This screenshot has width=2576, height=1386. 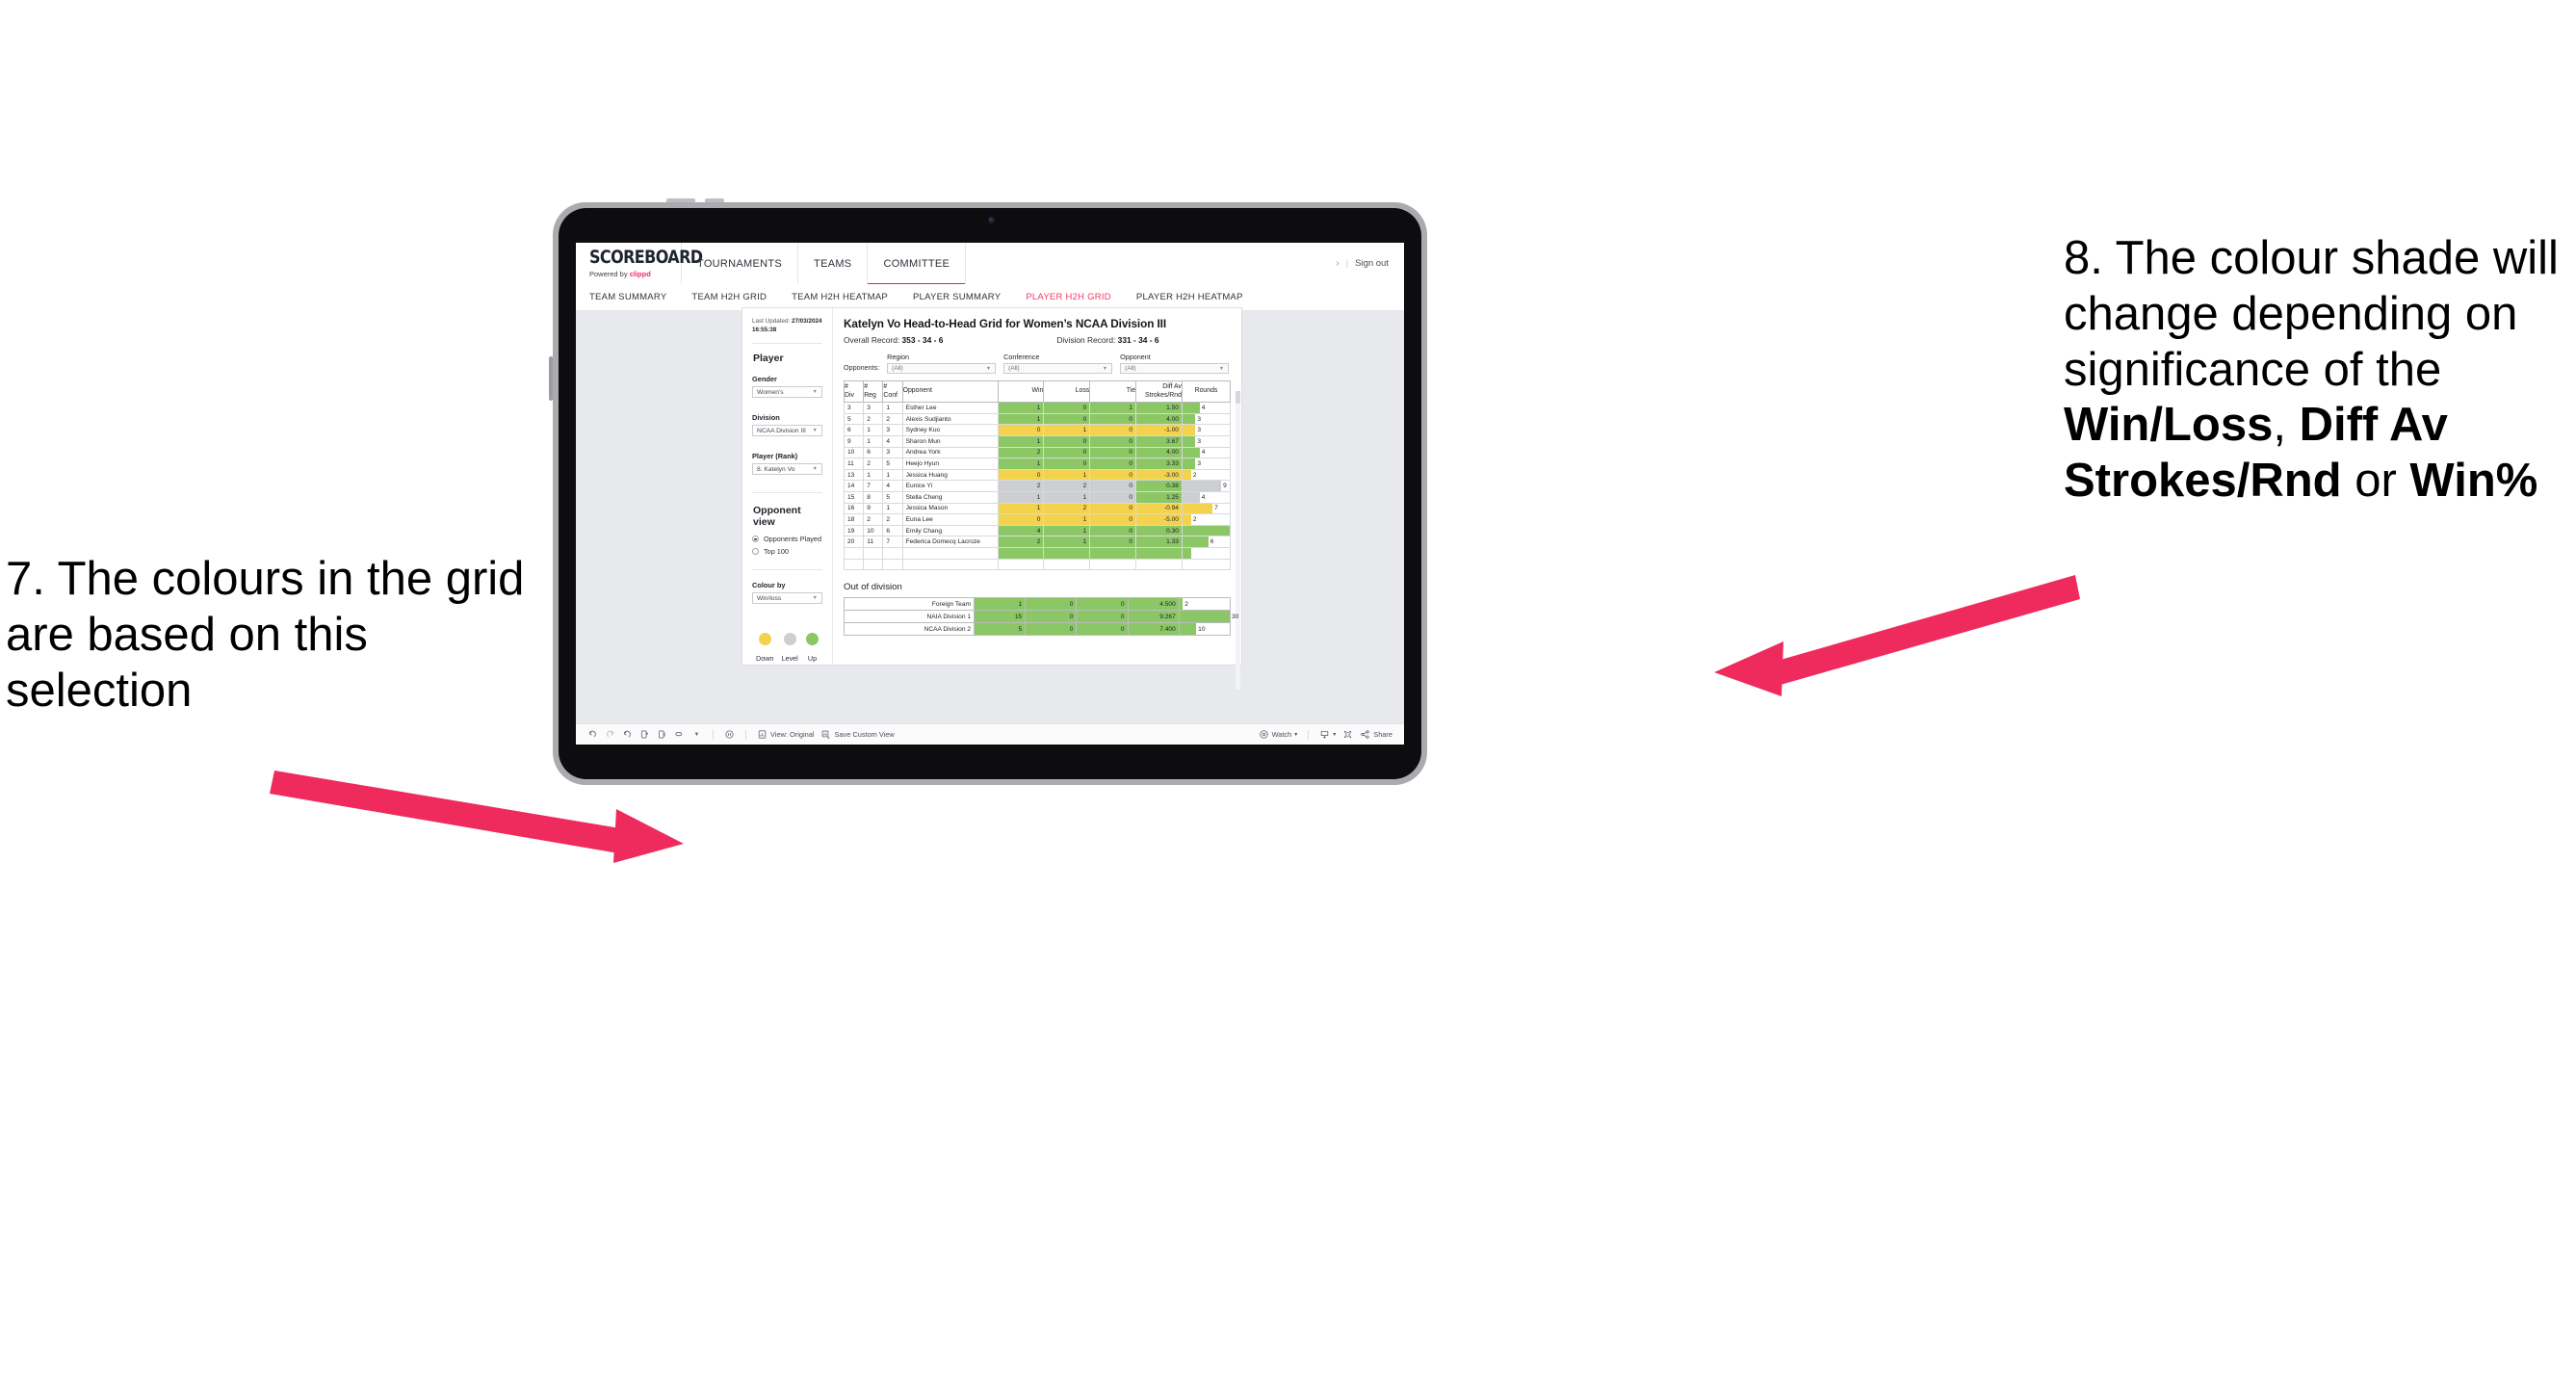 I want to click on refresh-data-icon, so click(x=644, y=734).